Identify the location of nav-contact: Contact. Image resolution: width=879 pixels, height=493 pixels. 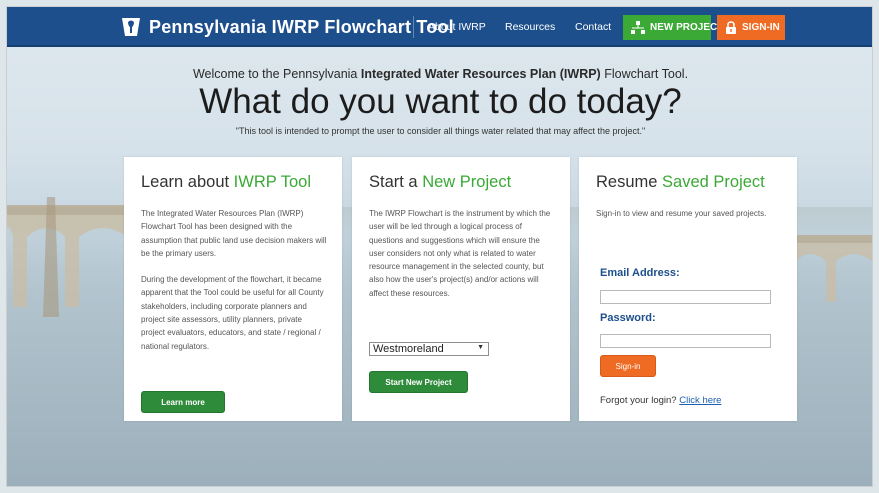
(593, 27).